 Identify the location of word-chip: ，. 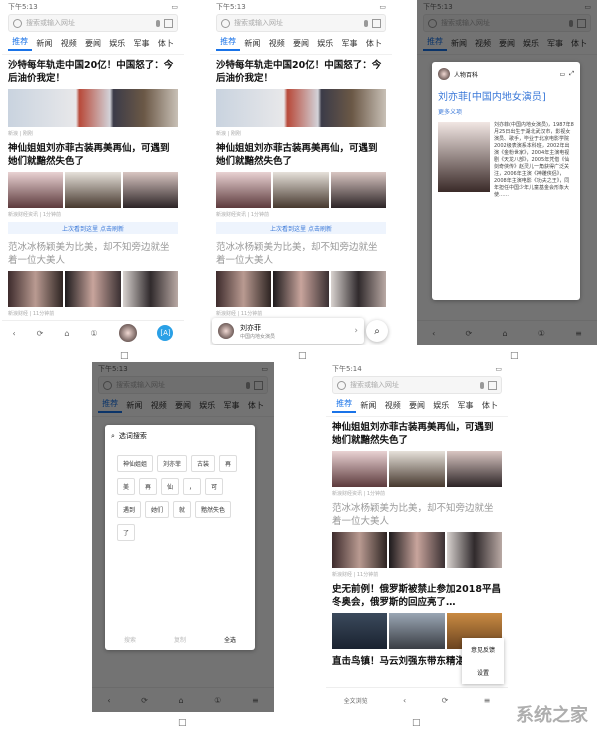
(192, 486).